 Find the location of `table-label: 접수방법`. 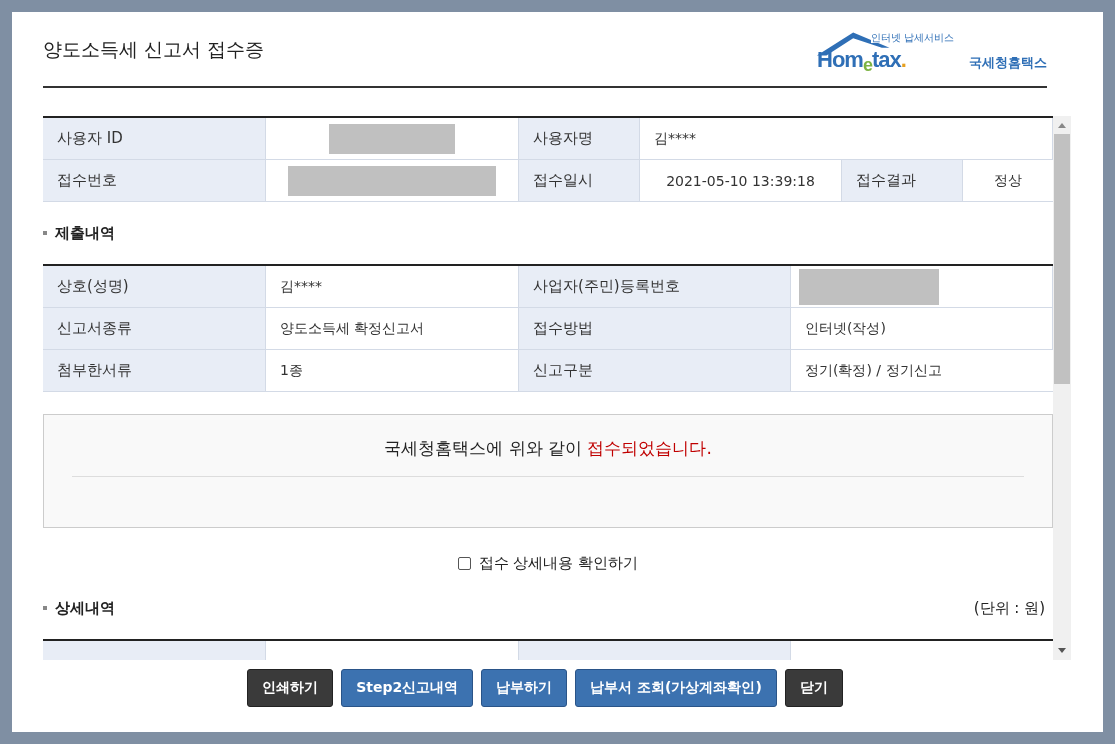

table-label: 접수방법 is located at coordinates (655, 329).